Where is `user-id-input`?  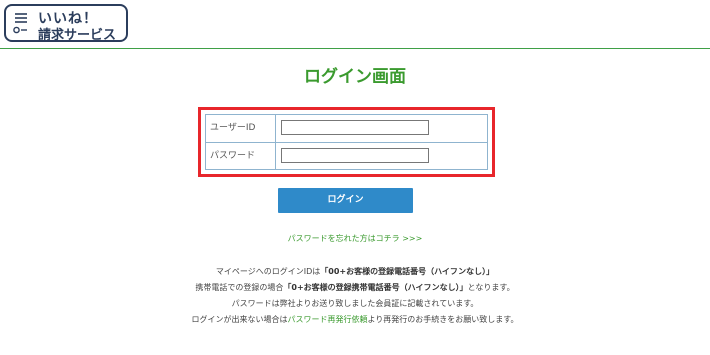
user-id-input is located at coordinates (355, 127).